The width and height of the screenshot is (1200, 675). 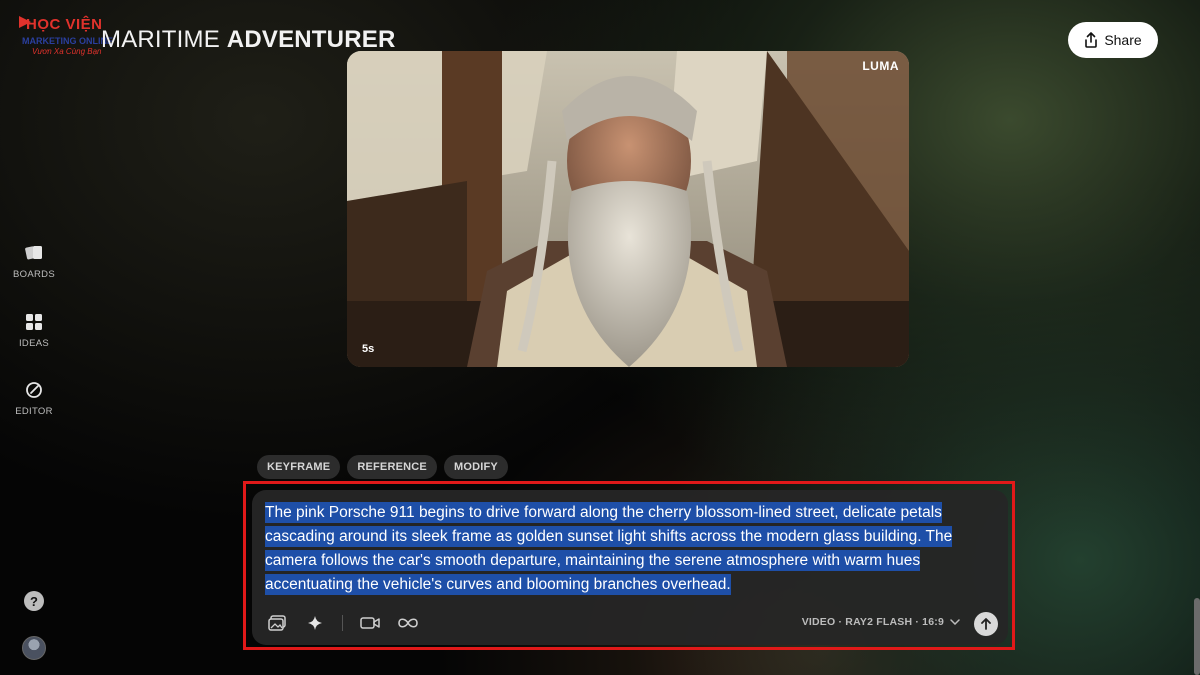 I want to click on model-selector-label: VIDEO · RAY2 FLASH · 16:9, so click(x=872, y=622).